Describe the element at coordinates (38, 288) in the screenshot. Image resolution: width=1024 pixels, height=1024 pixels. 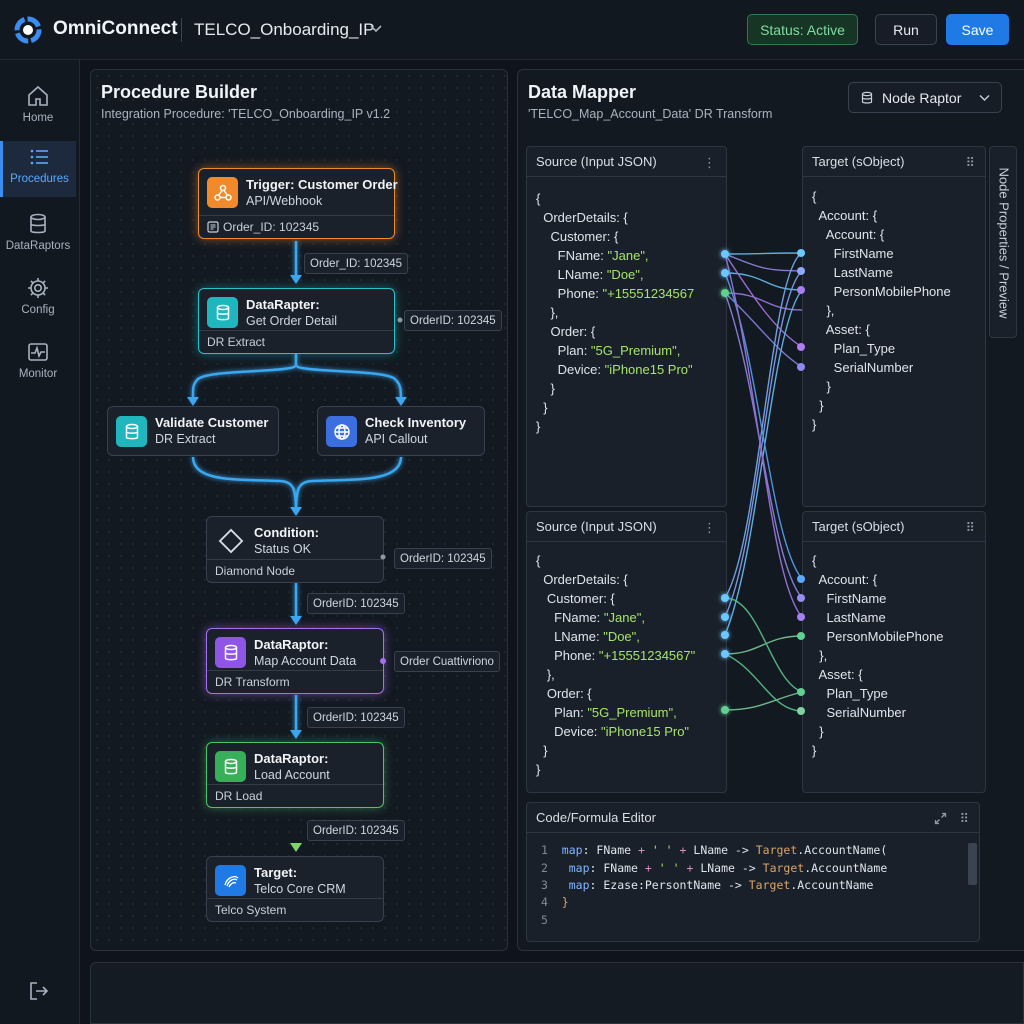
I see `gear-icon` at that location.